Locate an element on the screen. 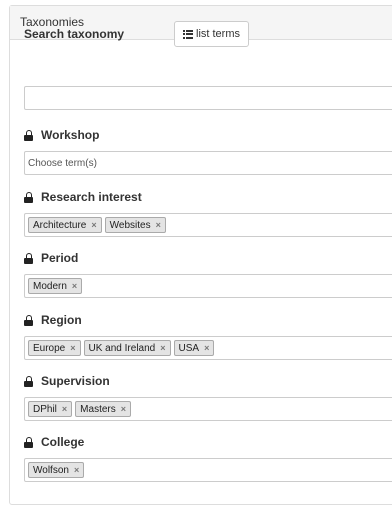  tag-label: Architecture is located at coordinates (60, 225).